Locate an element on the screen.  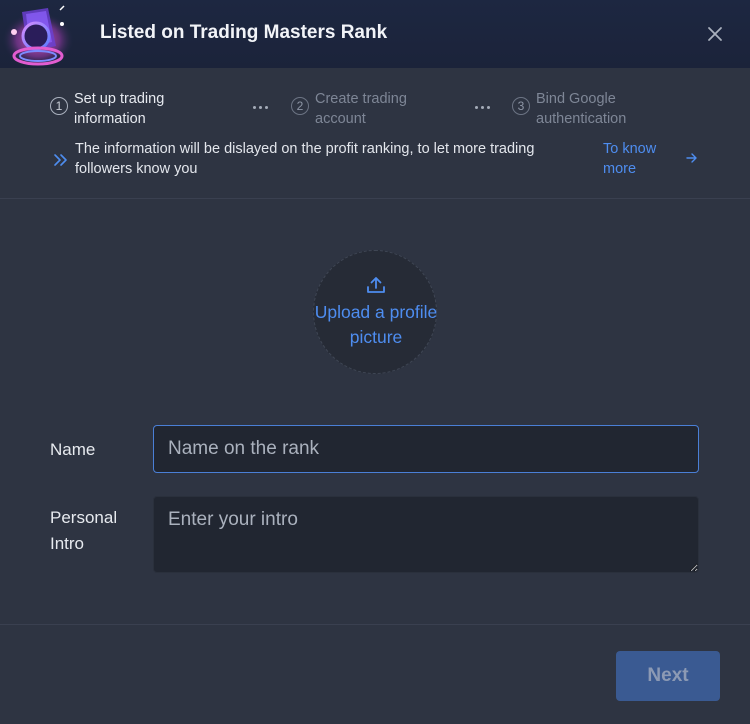
next-button: Next is located at coordinates (668, 676).